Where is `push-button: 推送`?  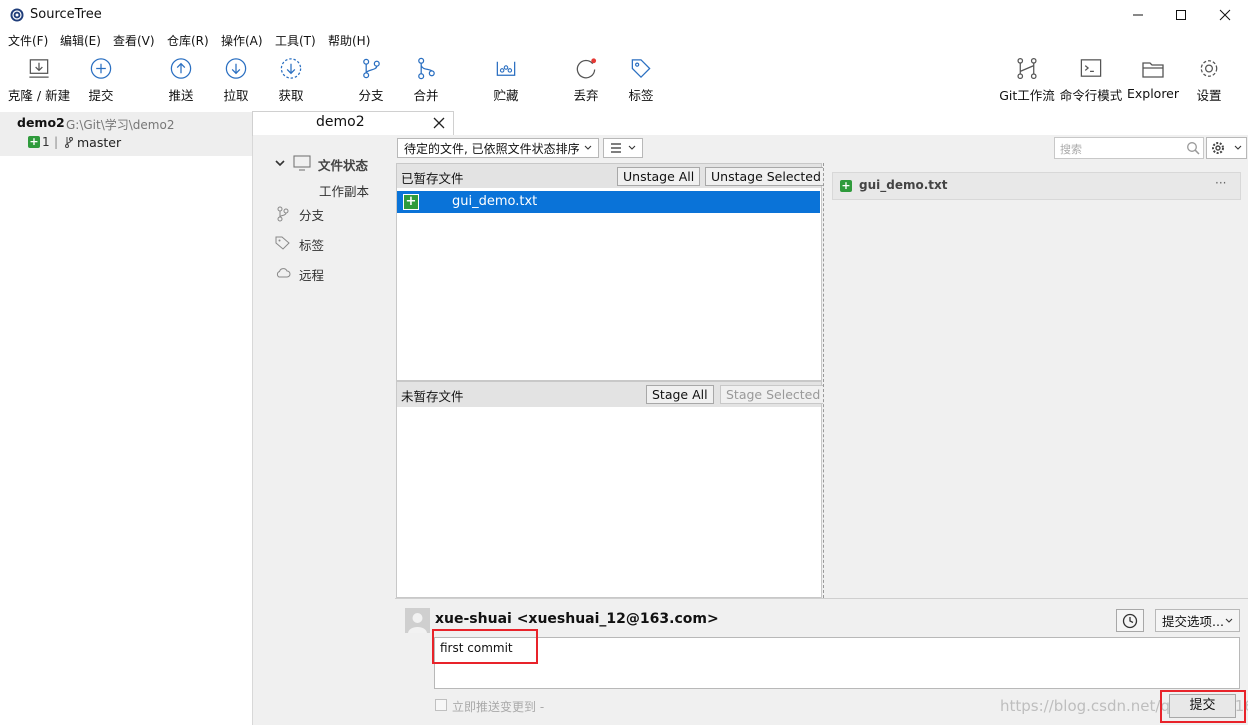
push-button: 推送 is located at coordinates (181, 80).